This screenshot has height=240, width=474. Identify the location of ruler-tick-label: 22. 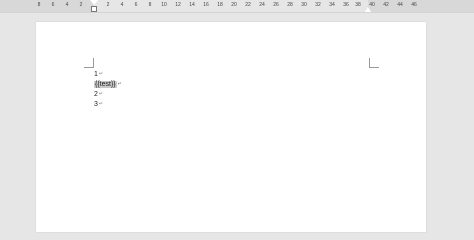
(248, 5).